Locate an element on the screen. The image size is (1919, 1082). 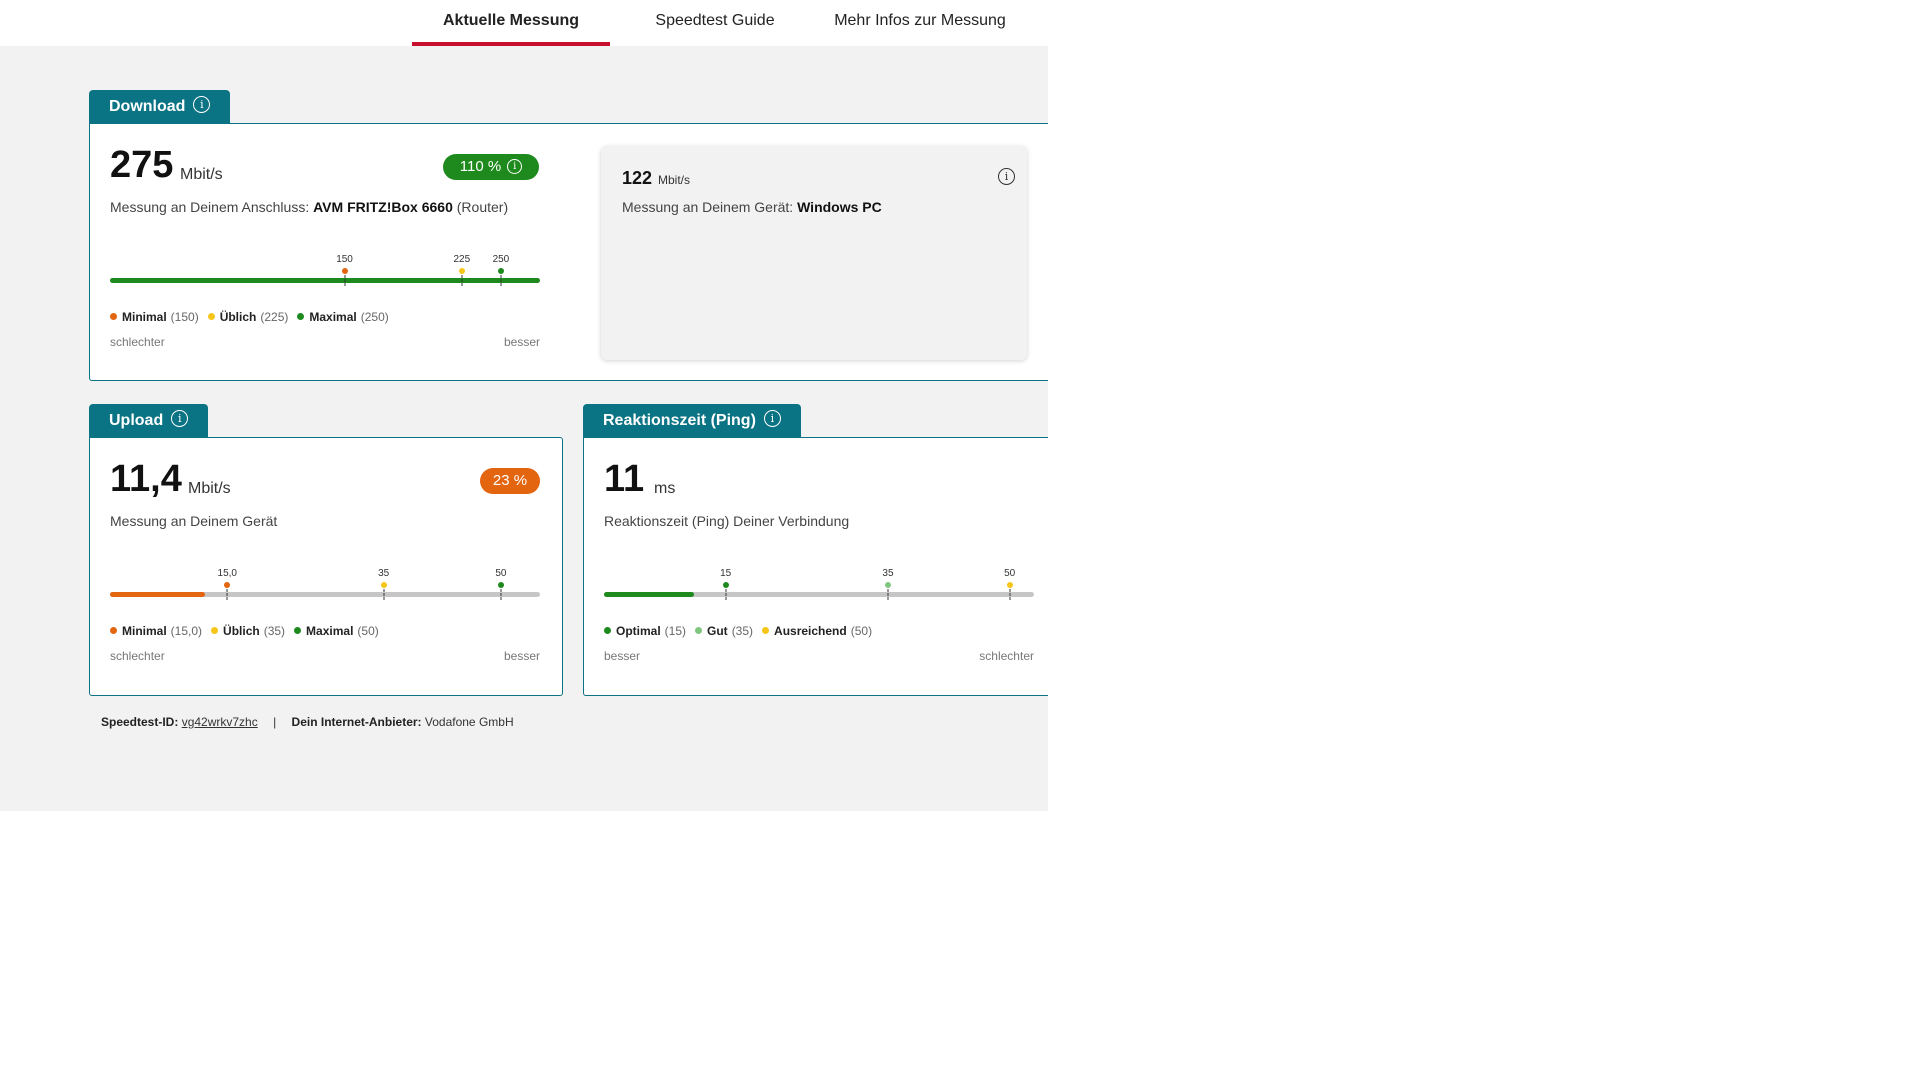
legend-value: (150) is located at coordinates (184, 317).